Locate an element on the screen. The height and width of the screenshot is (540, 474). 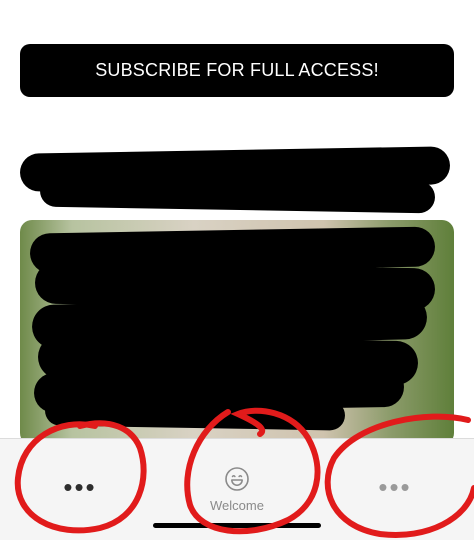
tab-welcome-label: Welcome is located at coordinates (237, 505).